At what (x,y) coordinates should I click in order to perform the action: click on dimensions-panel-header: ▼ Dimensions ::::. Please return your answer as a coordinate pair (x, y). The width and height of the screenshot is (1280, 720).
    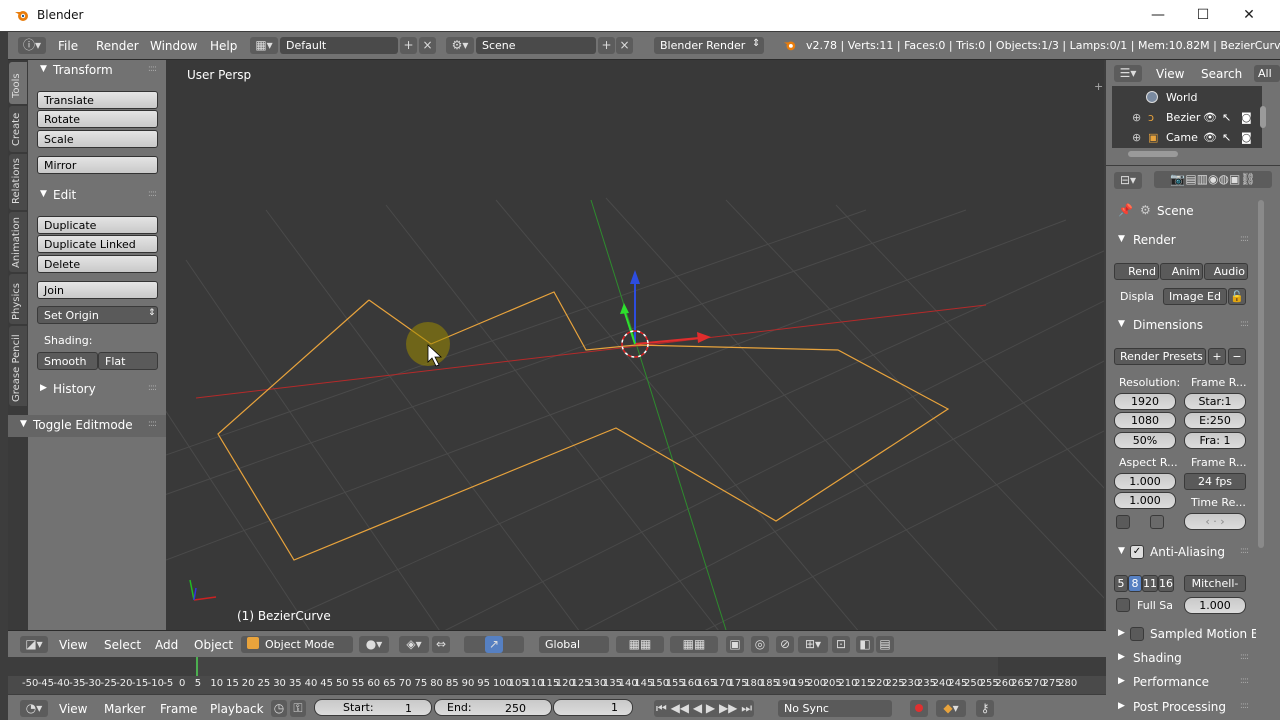
    Looking at the image, I should click on (1181, 326).